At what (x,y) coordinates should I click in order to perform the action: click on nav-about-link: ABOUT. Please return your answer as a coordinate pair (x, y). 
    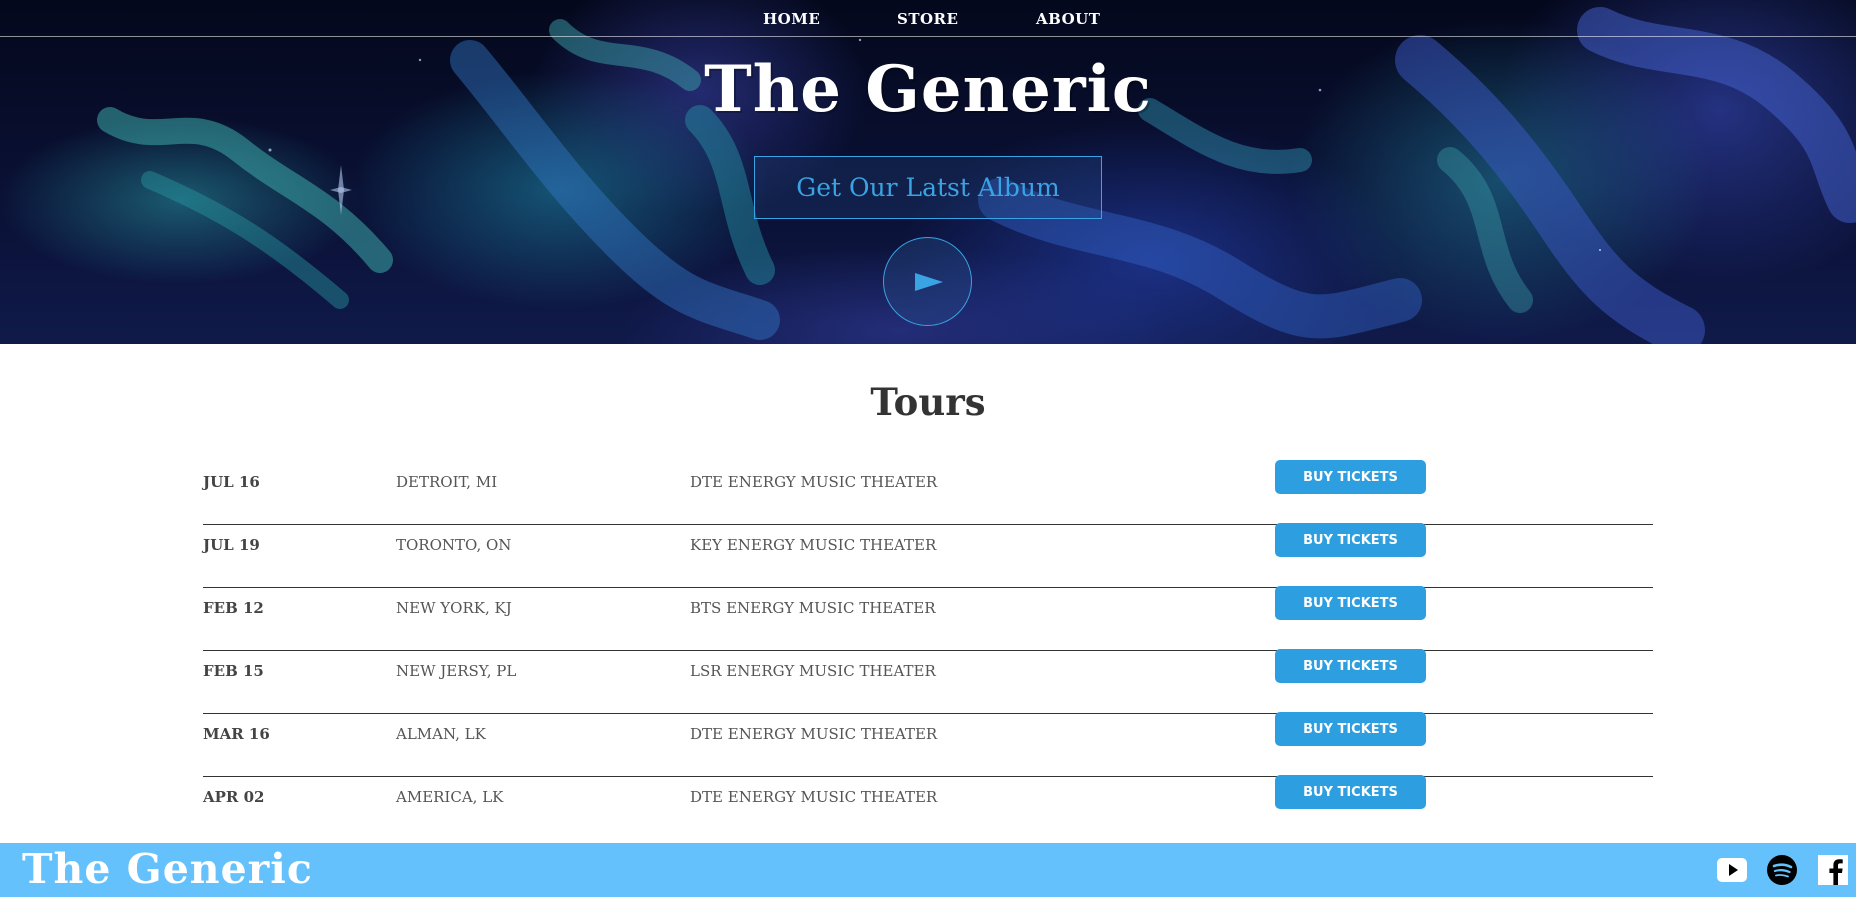
    Looking at the image, I should click on (1068, 19).